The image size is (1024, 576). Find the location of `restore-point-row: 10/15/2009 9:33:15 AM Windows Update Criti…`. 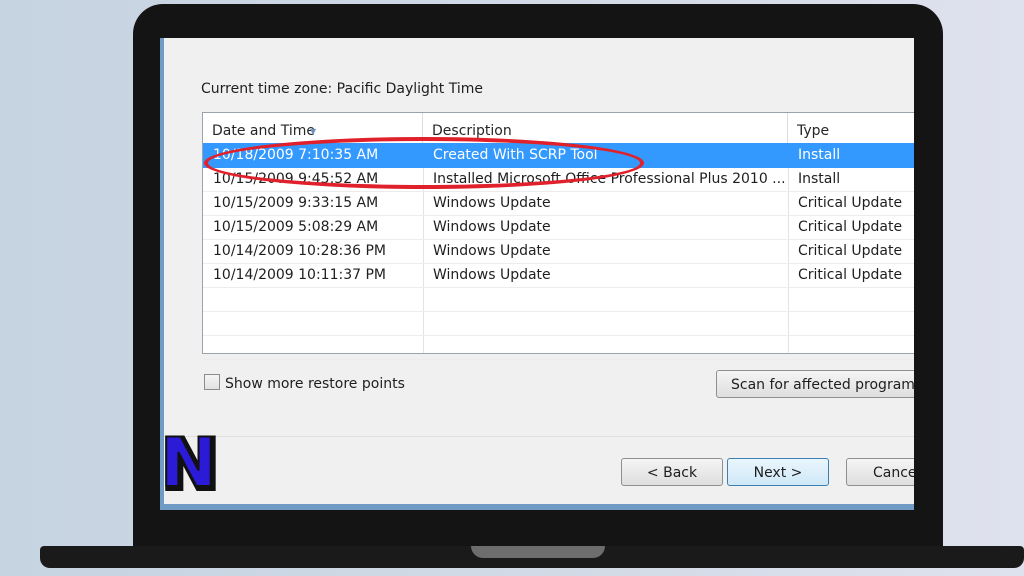

restore-point-row: 10/15/2009 9:33:15 AM Windows Update Criti… is located at coordinates (558, 203).